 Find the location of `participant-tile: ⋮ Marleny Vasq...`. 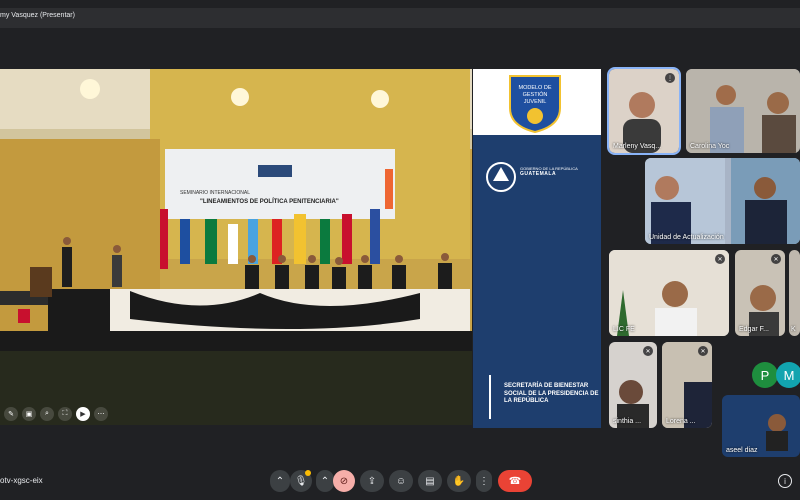

participant-tile: ⋮ Marleny Vasq... is located at coordinates (644, 111).